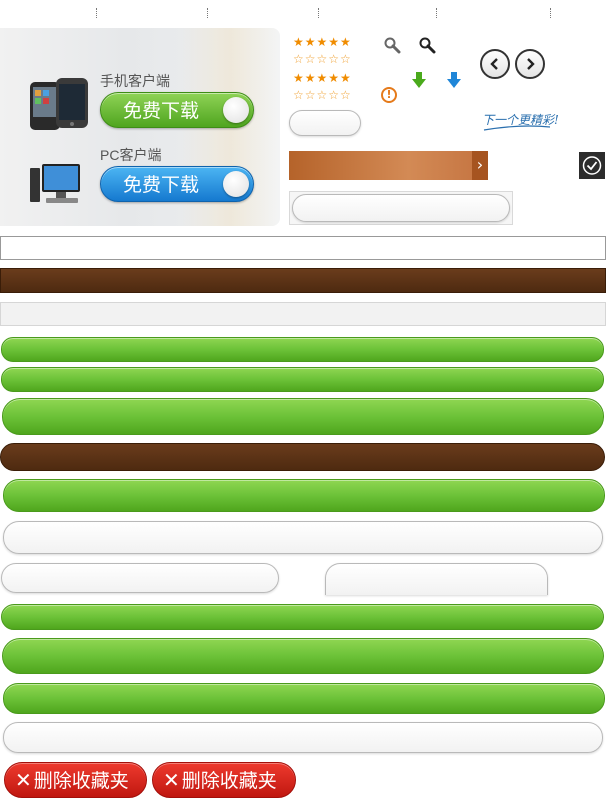 The height and width of the screenshot is (800, 606). Describe the element at coordinates (140, 578) in the screenshot. I see `left-rounded-input` at that location.